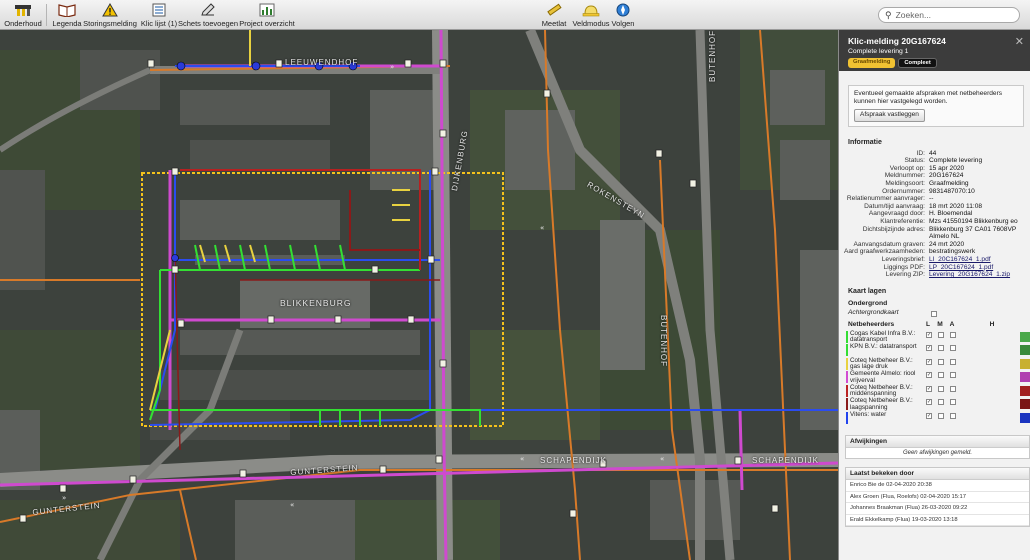 The image size is (1030, 560). Describe the element at coordinates (934, 176) in the screenshot. I see `info-row: Meldnummer: 20G167624` at that location.